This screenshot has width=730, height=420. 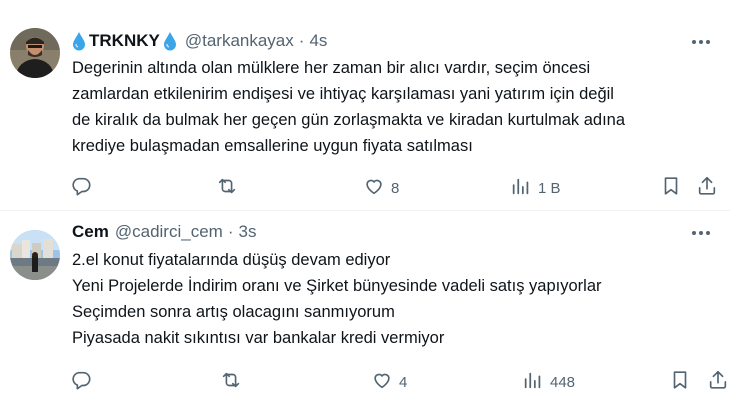 I want to click on views-count: 1 B, so click(x=549, y=188).